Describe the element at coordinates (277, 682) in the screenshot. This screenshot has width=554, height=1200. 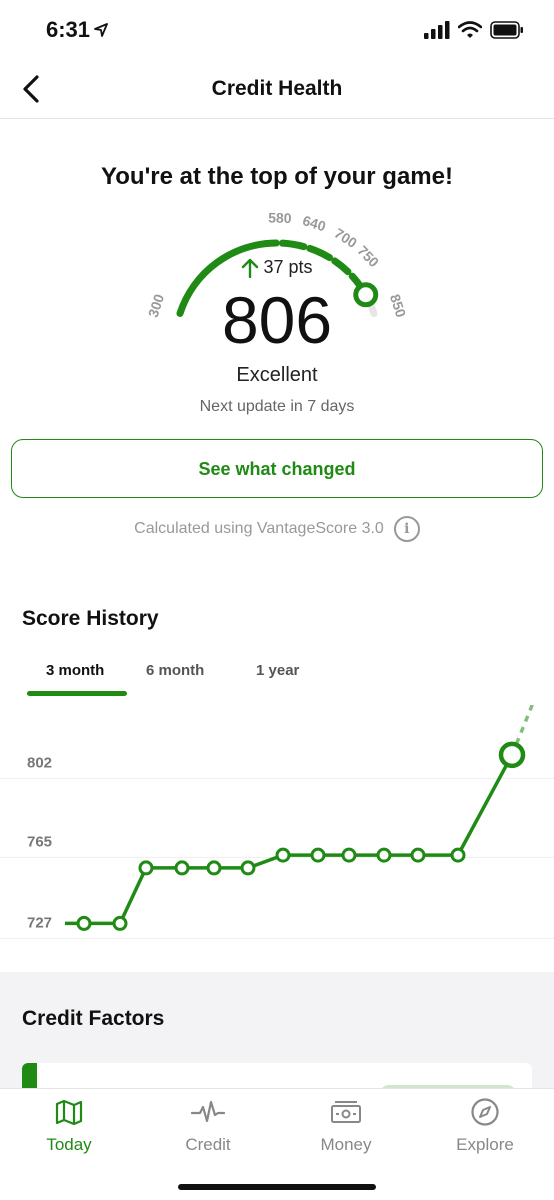
I see `score-history-tabs: 3 month 6 month 1 year` at that location.